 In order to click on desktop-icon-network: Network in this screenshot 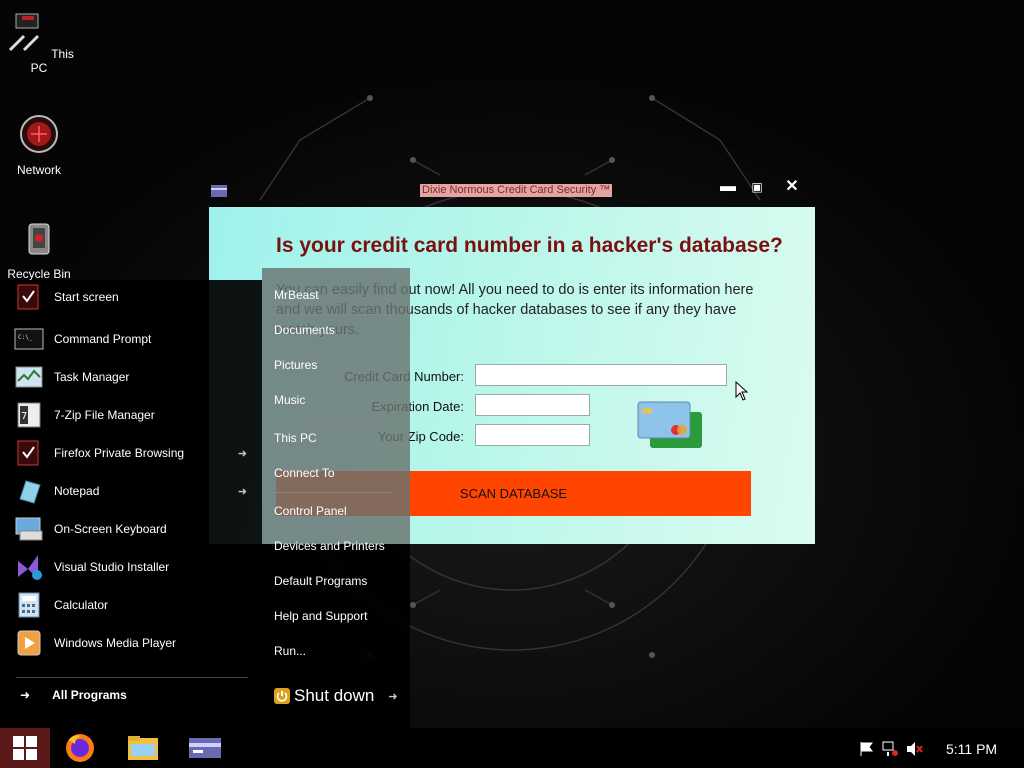, I will do `click(39, 144)`.